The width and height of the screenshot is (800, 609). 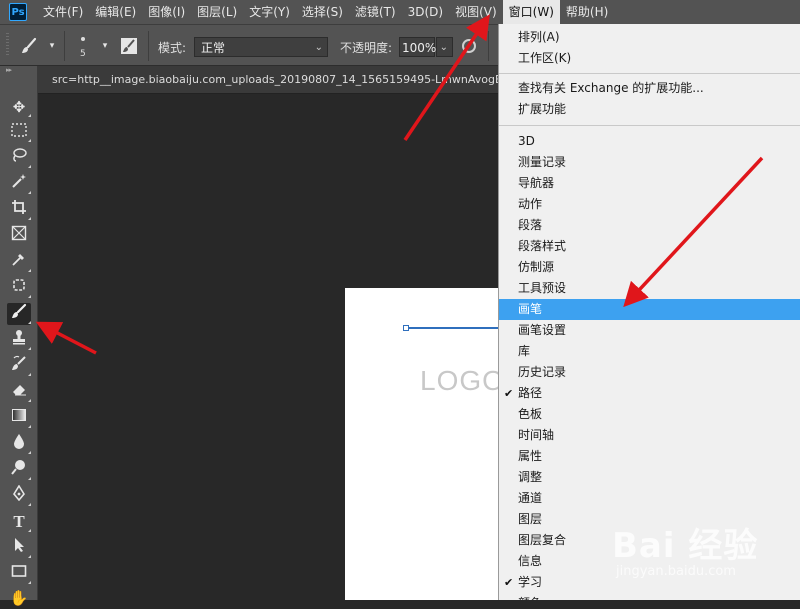 I want to click on brush-tool-preset-icon, so click(x=29, y=46).